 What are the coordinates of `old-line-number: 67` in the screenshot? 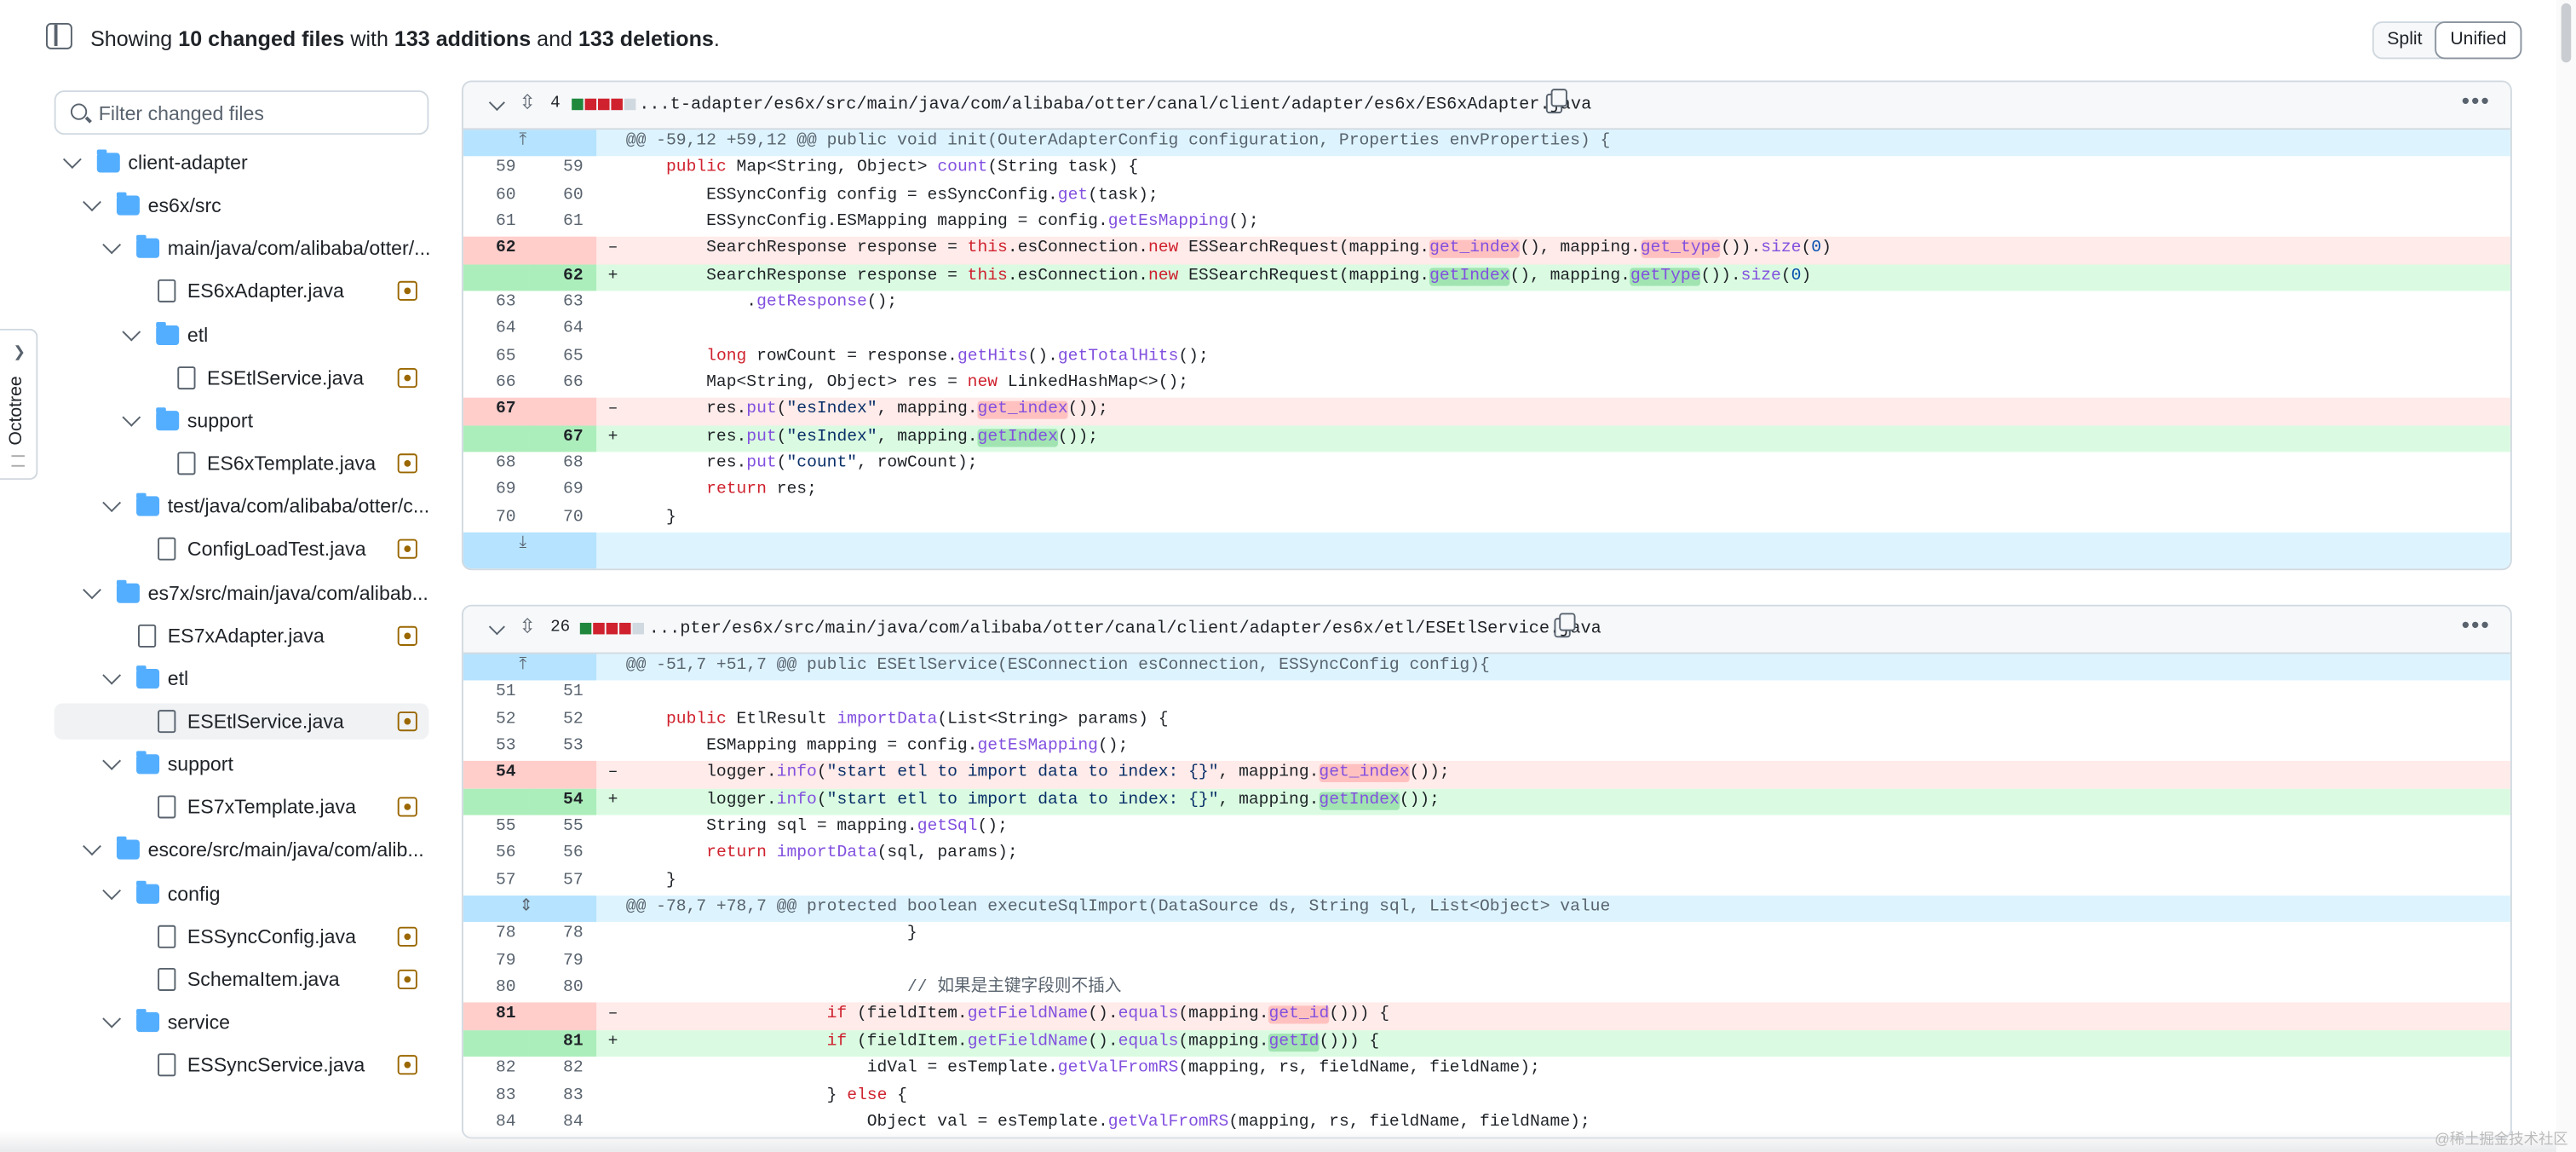 It's located at (497, 412).